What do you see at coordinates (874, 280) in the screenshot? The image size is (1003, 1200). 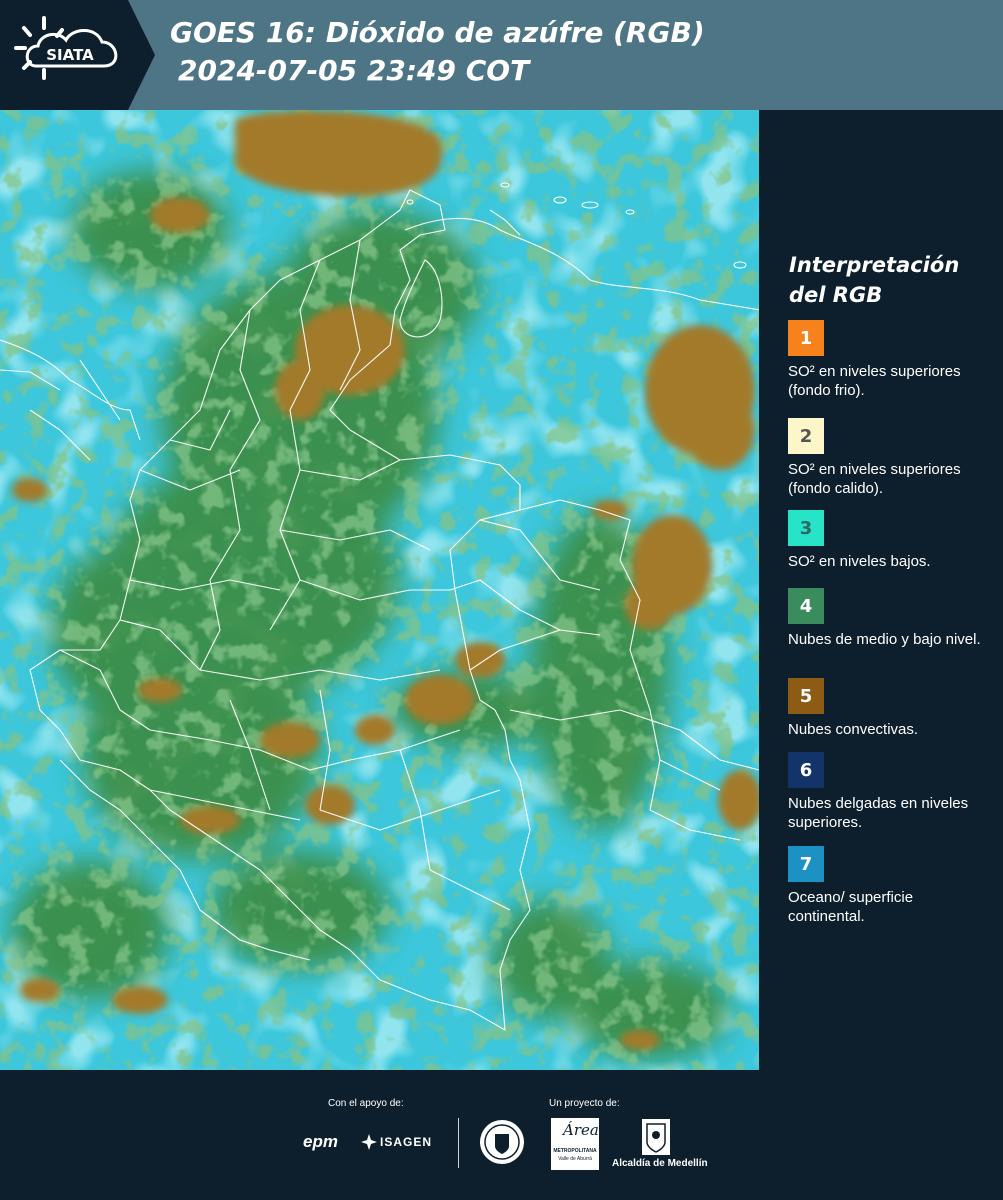 I see `legend-title: Interpretación del RGB` at bounding box center [874, 280].